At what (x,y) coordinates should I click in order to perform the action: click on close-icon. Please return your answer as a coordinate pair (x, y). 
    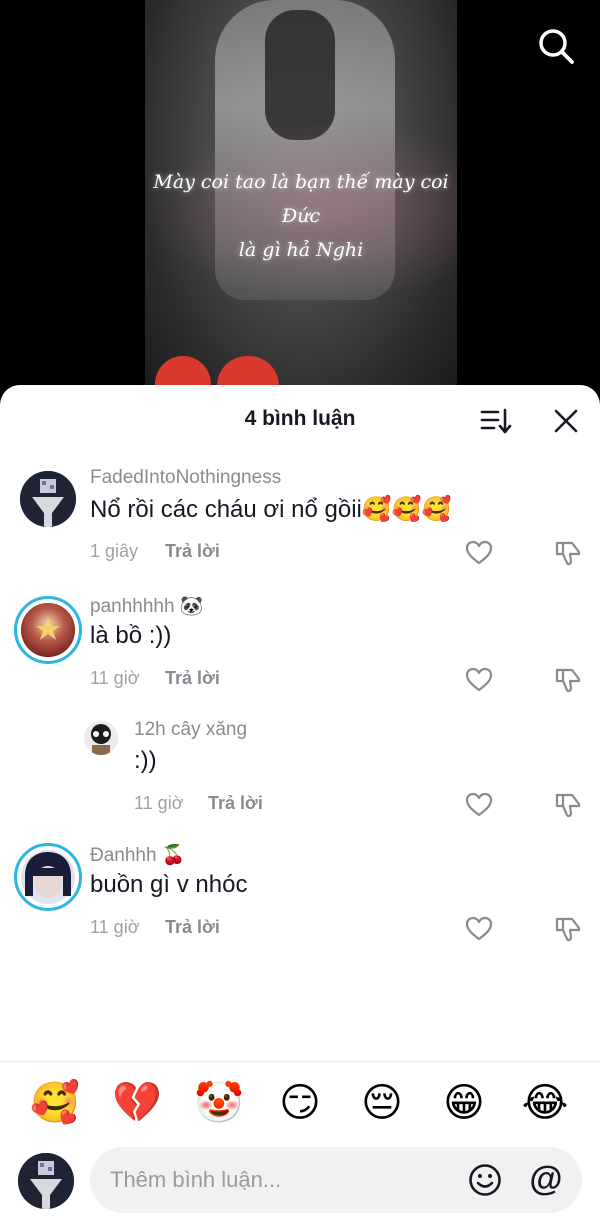
    Looking at the image, I should click on (566, 421).